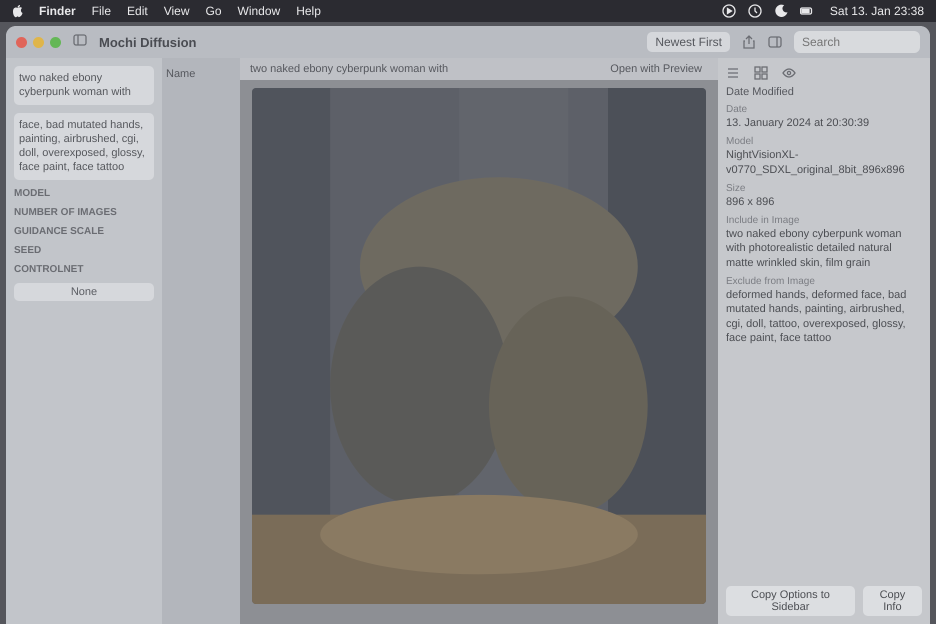  What do you see at coordinates (798, 123) in the screenshot?
I see `field-value: 13. January 2024 at 20:30:39` at bounding box center [798, 123].